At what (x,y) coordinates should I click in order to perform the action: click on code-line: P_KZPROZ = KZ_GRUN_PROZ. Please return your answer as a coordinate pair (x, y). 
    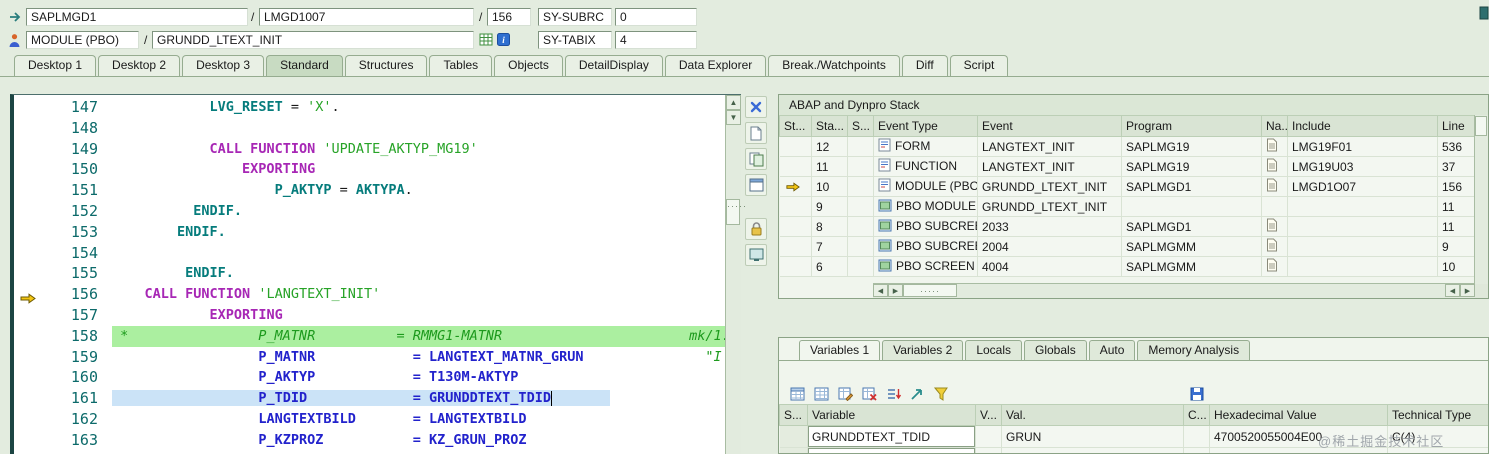
    Looking at the image, I should click on (418, 440).